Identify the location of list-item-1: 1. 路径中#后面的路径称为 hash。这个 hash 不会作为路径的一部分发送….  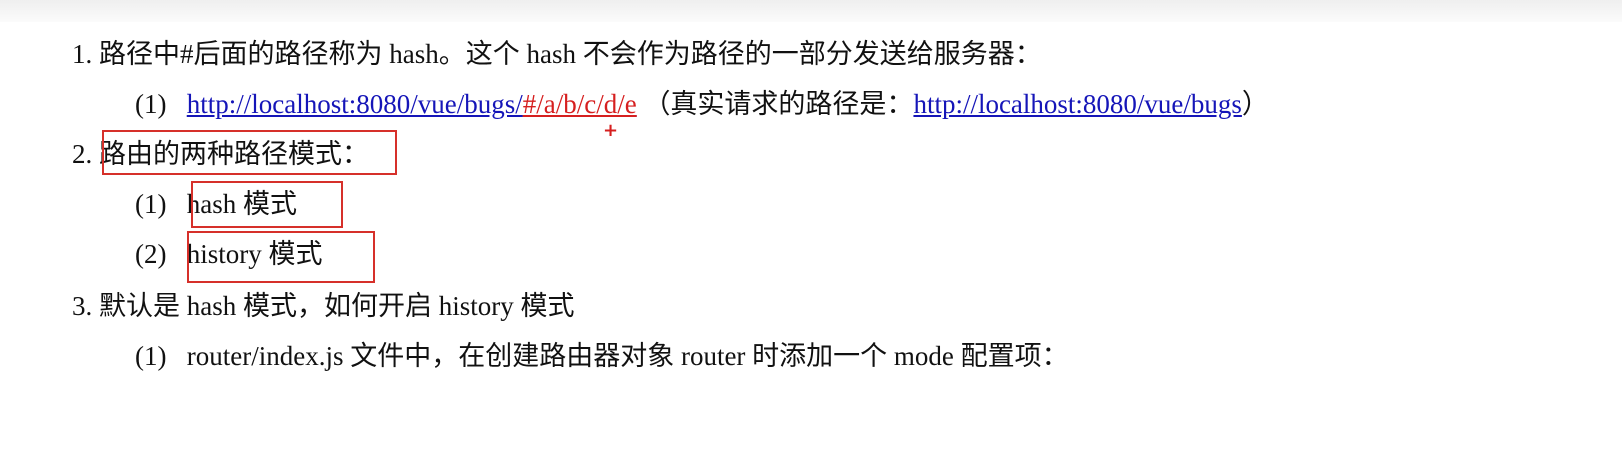
(557, 54).